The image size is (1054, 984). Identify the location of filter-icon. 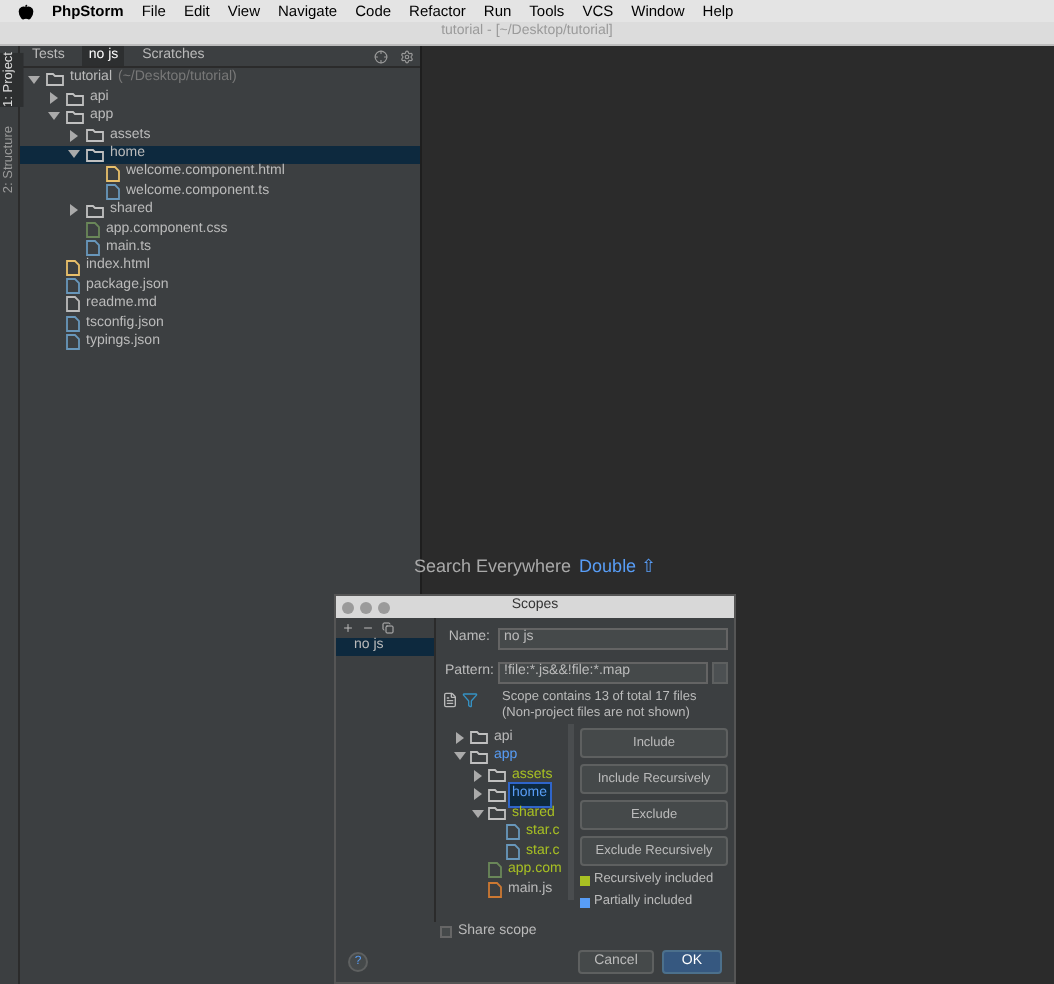
(470, 700).